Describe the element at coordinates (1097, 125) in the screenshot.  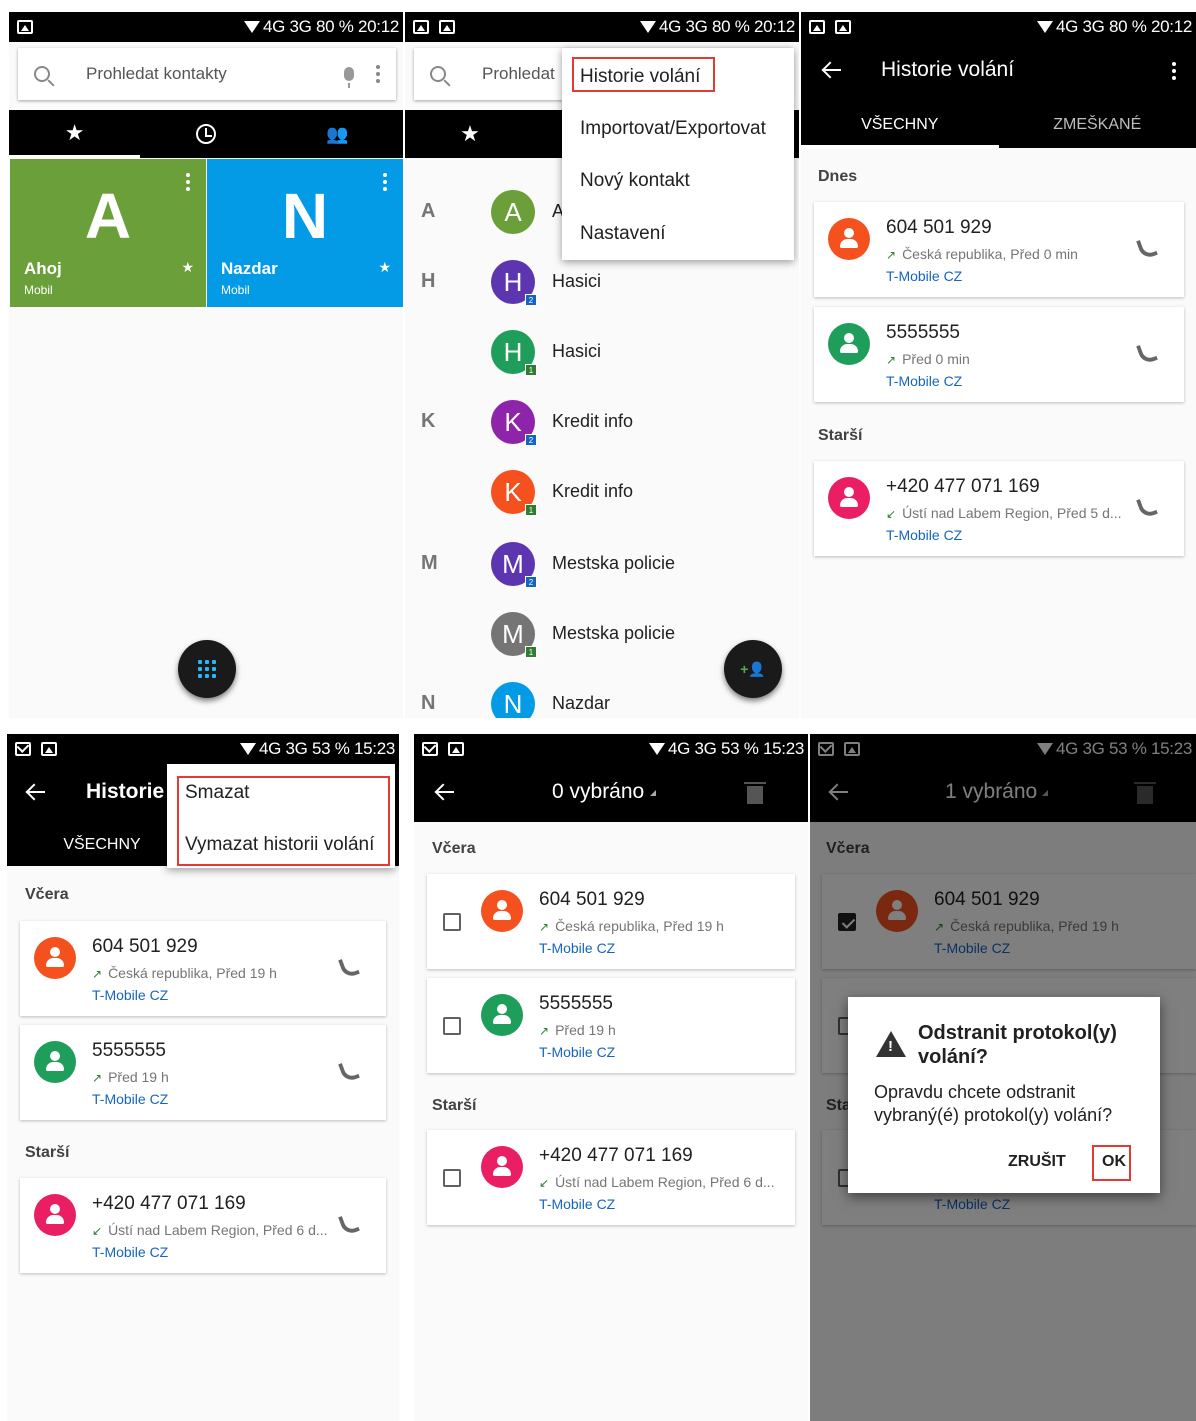
I see `tab-missed: ZMEŠKANÉ` at that location.